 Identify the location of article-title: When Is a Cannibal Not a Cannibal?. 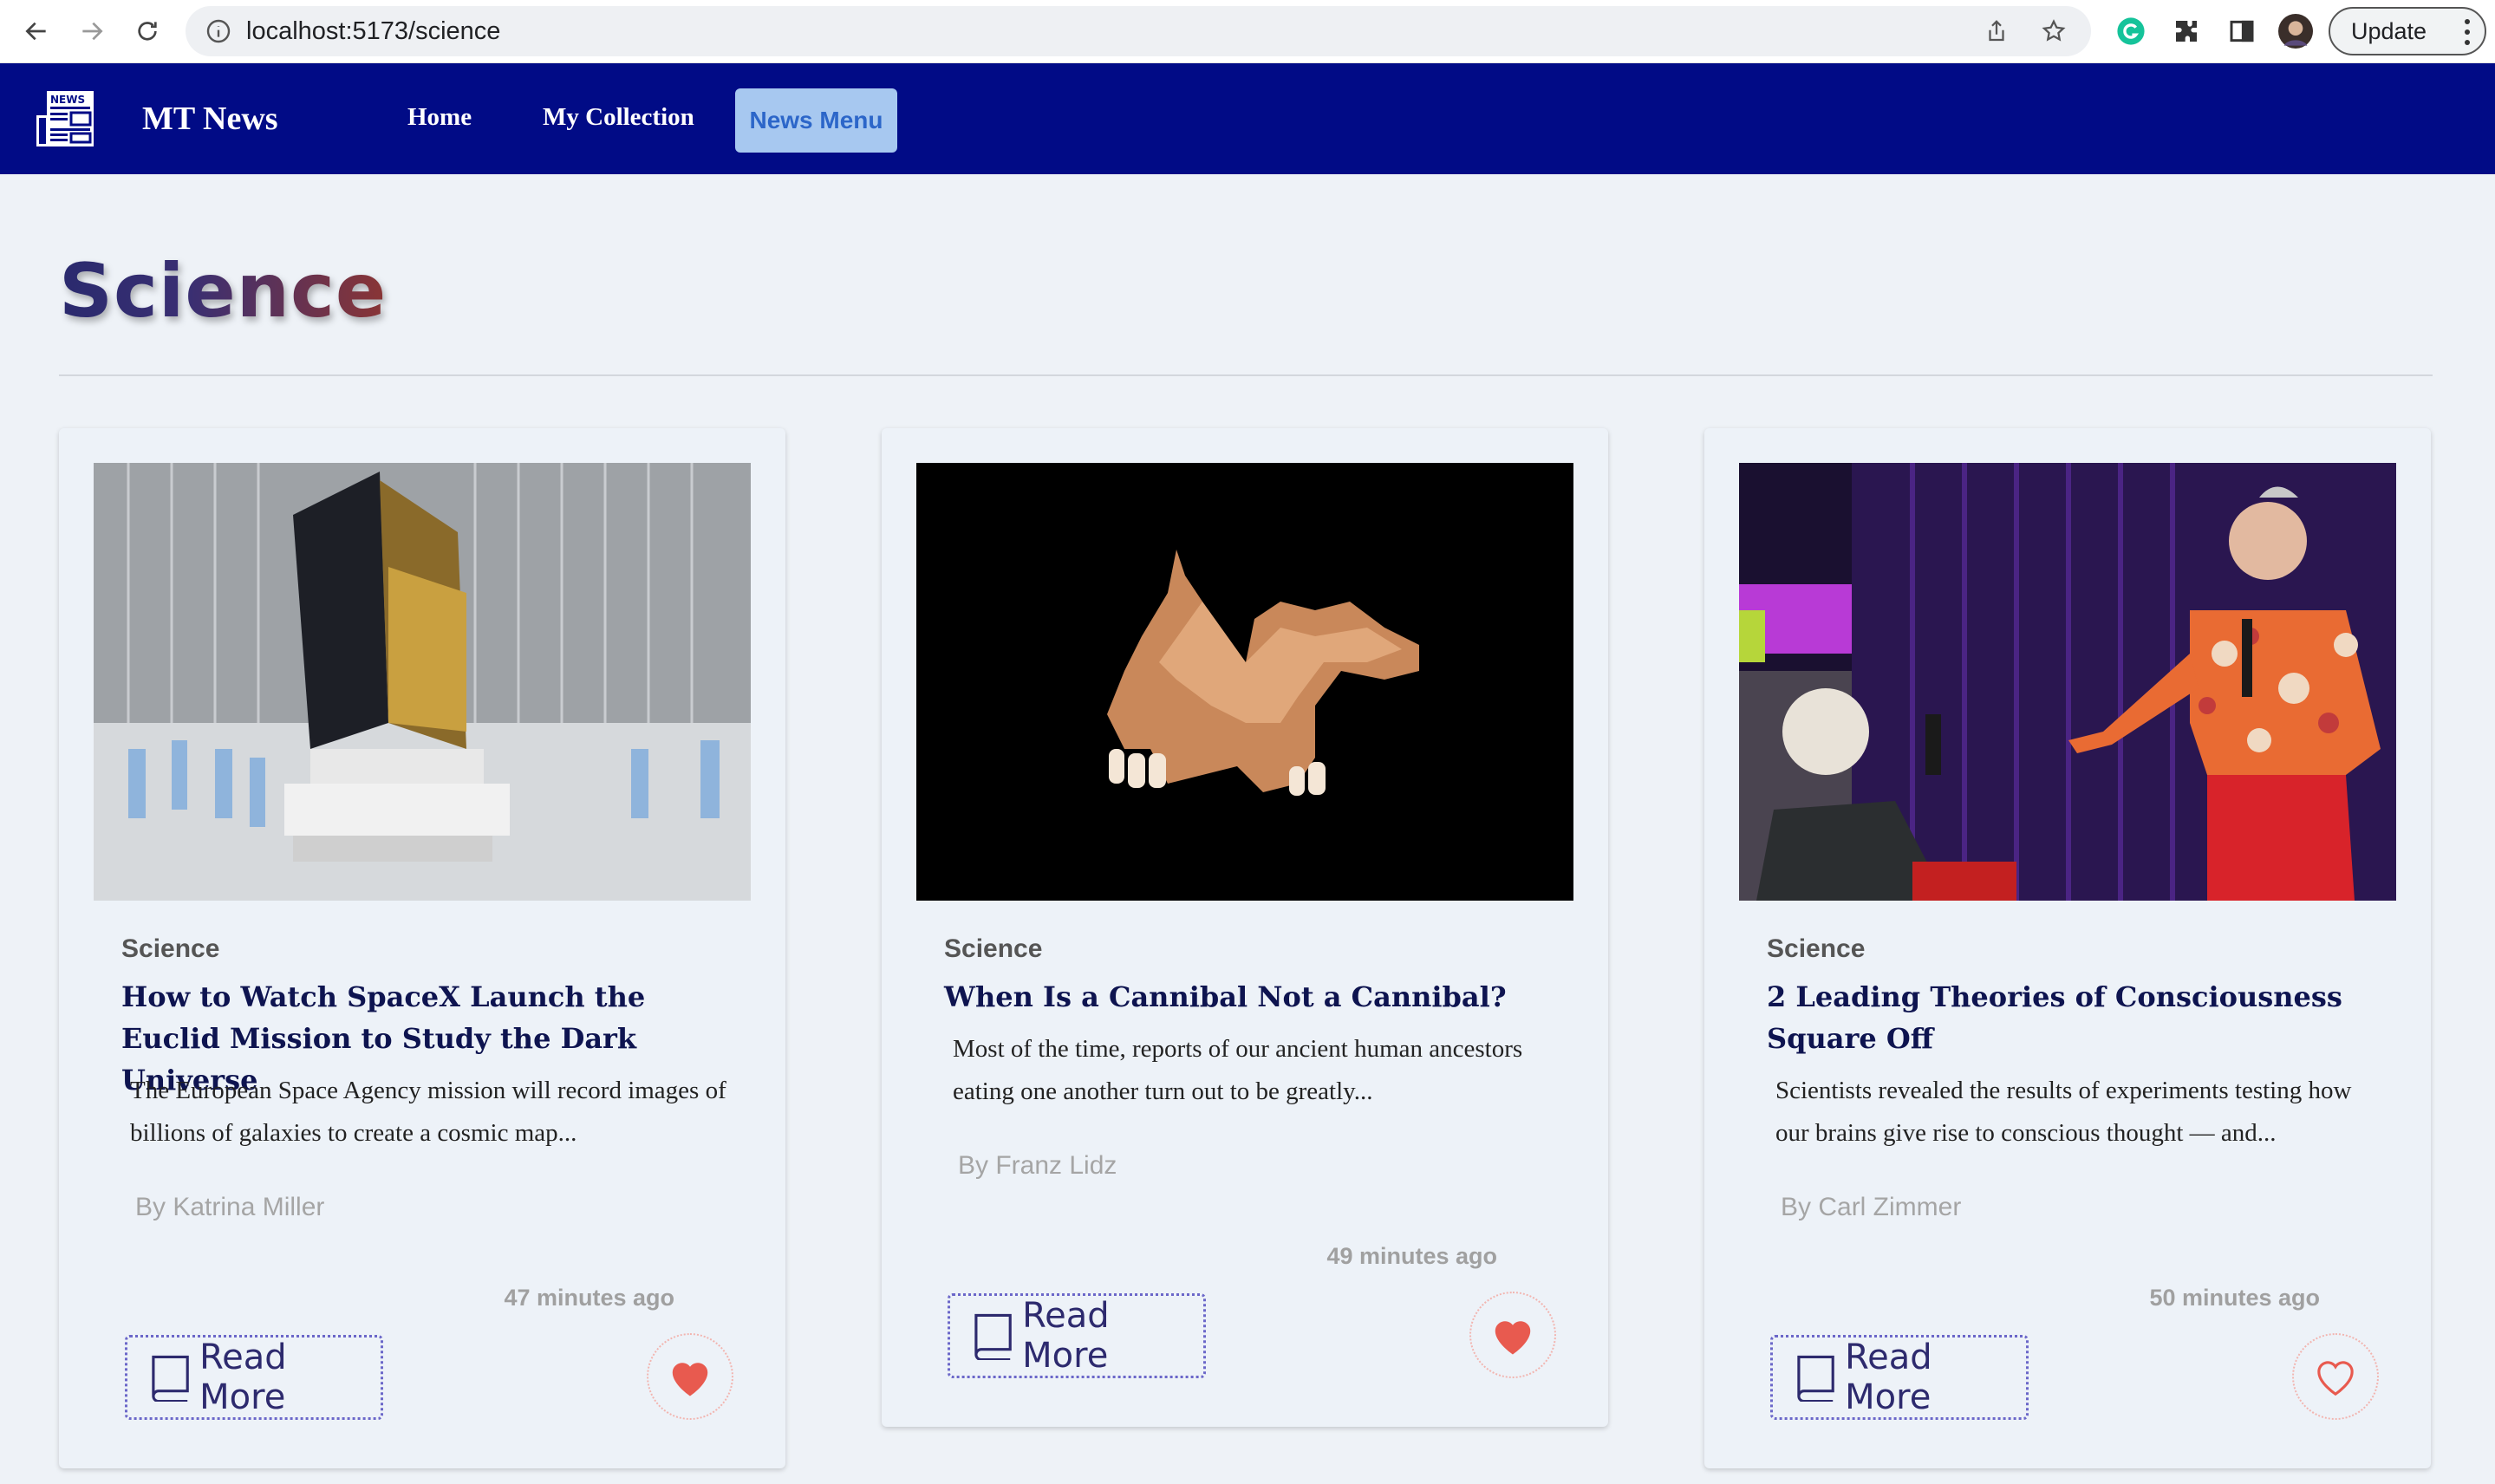
(1256, 997).